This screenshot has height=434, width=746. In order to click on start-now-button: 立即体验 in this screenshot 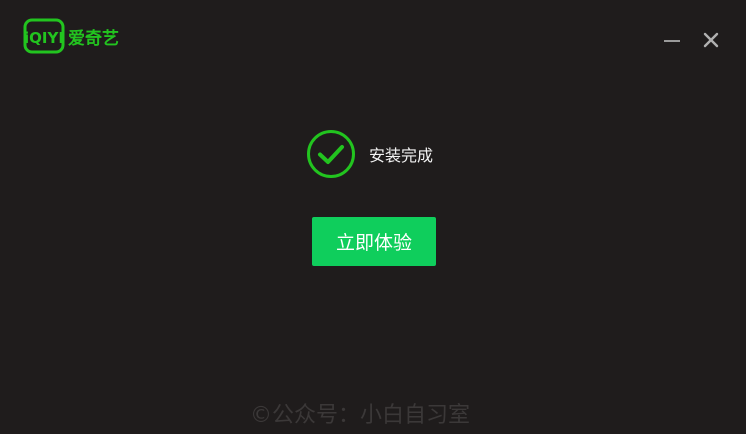, I will do `click(374, 241)`.